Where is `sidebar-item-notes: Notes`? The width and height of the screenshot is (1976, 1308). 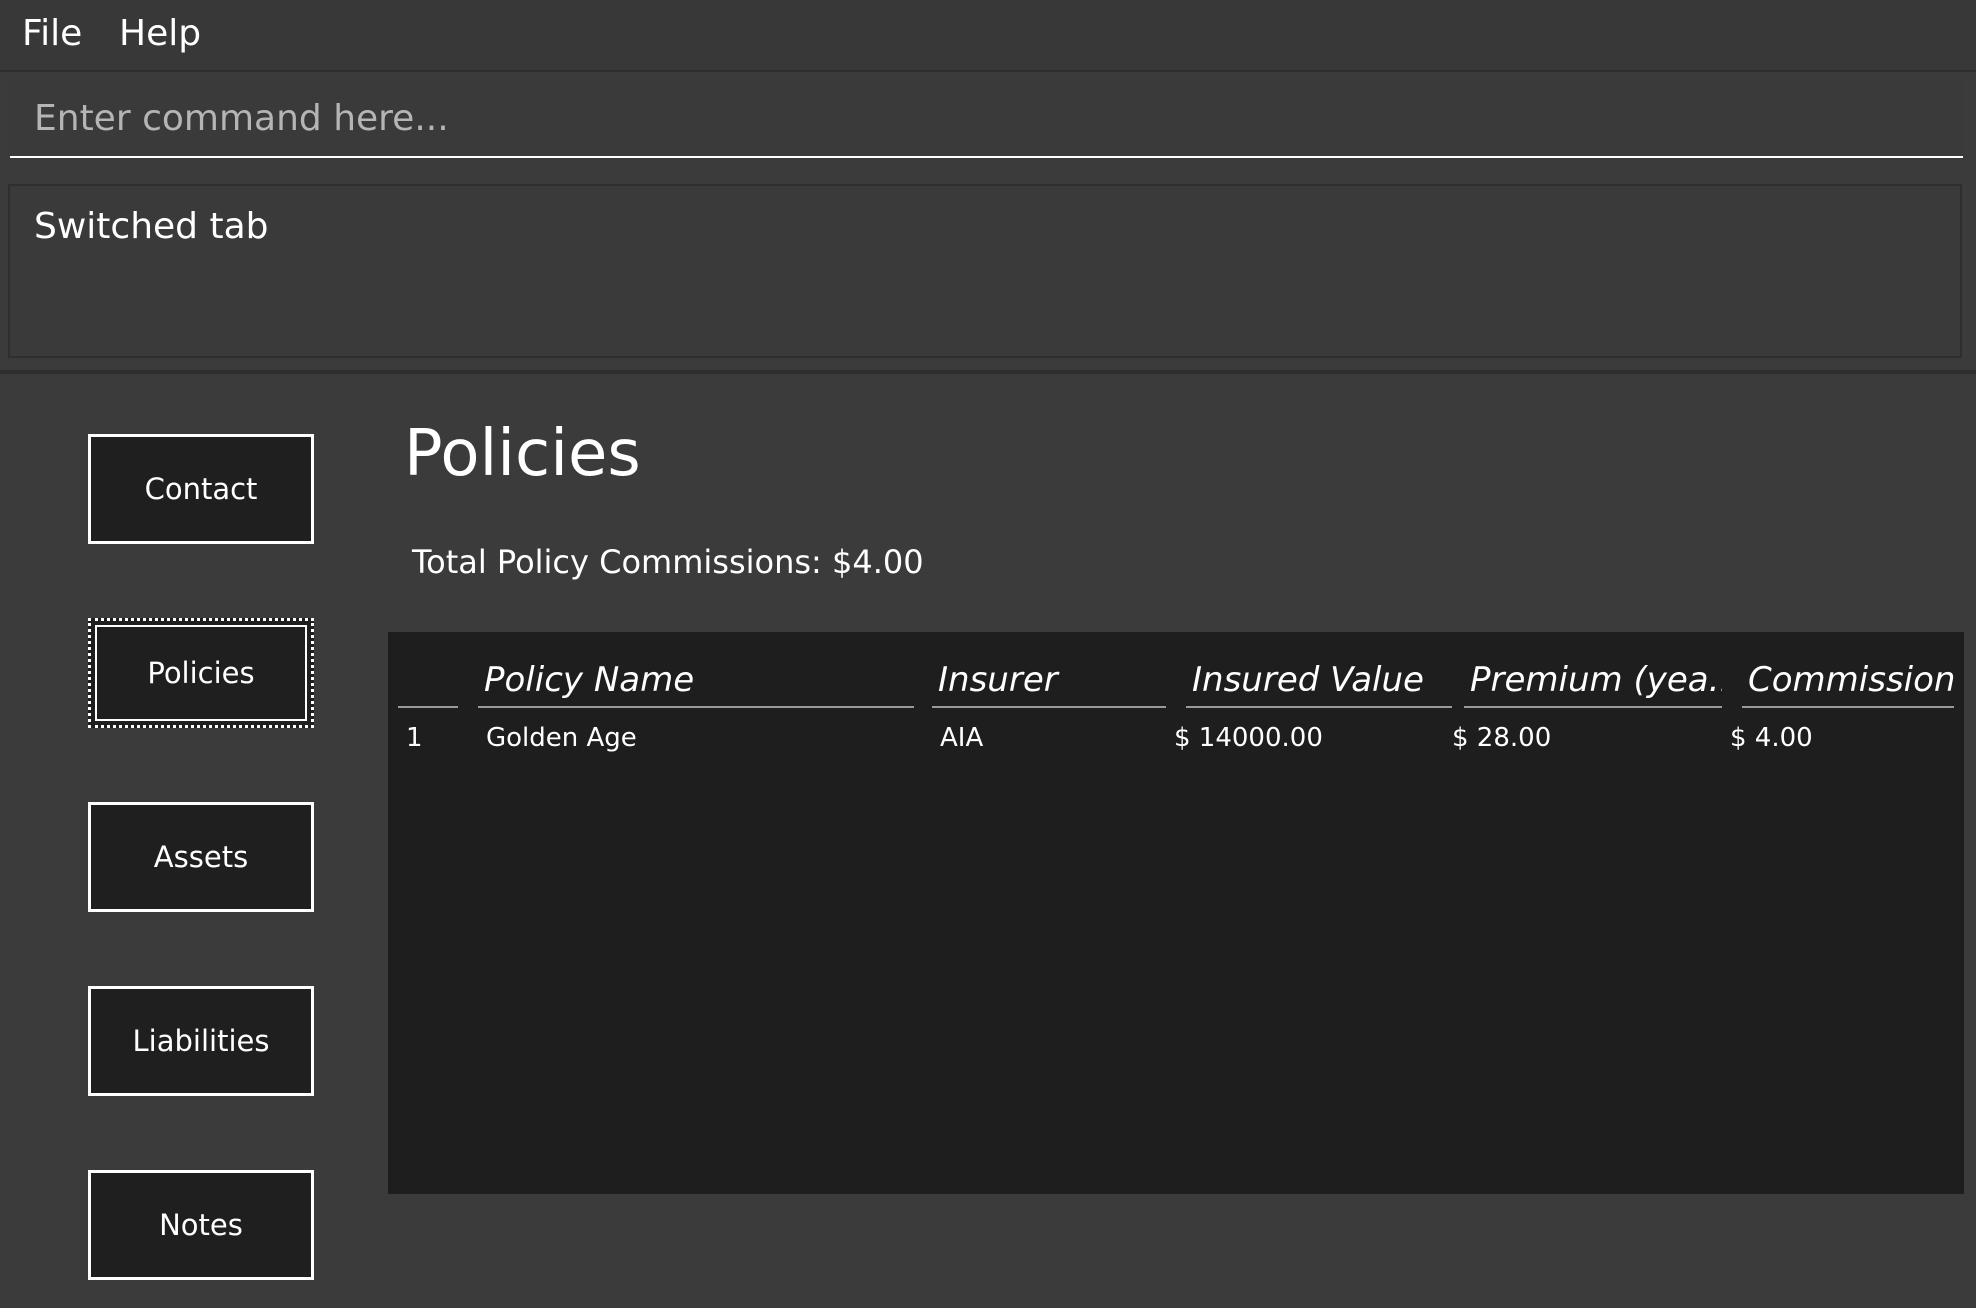 sidebar-item-notes: Notes is located at coordinates (201, 1225).